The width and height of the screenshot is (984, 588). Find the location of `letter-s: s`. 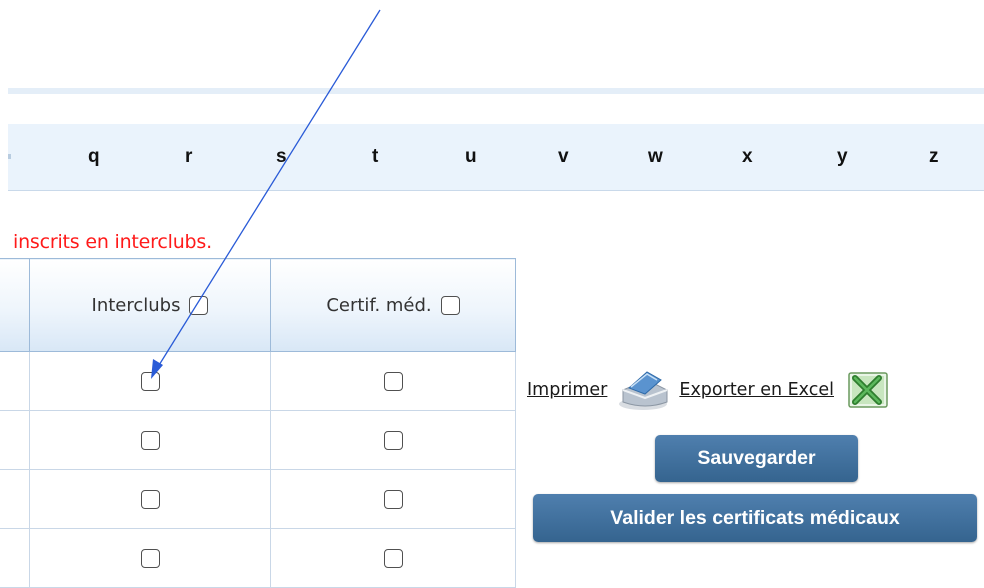

letter-s: s is located at coordinates (281, 157).